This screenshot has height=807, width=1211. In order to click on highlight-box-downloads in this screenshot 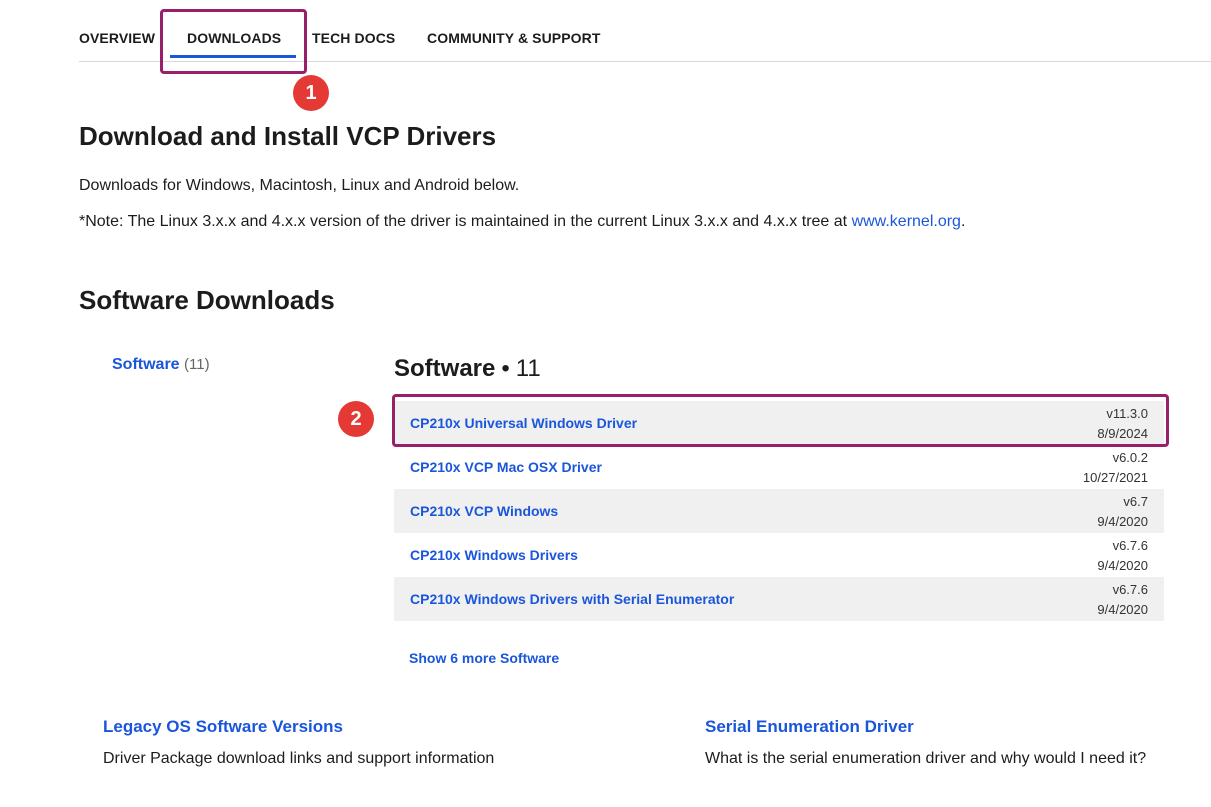, I will do `click(233, 41)`.